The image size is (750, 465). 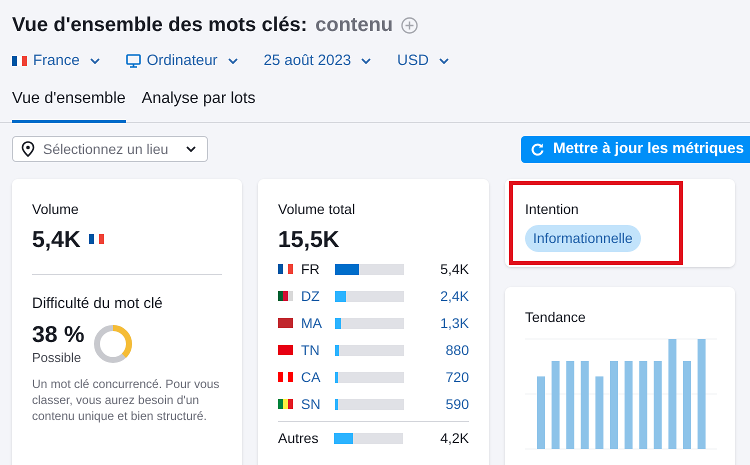 What do you see at coordinates (311, 296) in the screenshot?
I see `country-code: DZ` at bounding box center [311, 296].